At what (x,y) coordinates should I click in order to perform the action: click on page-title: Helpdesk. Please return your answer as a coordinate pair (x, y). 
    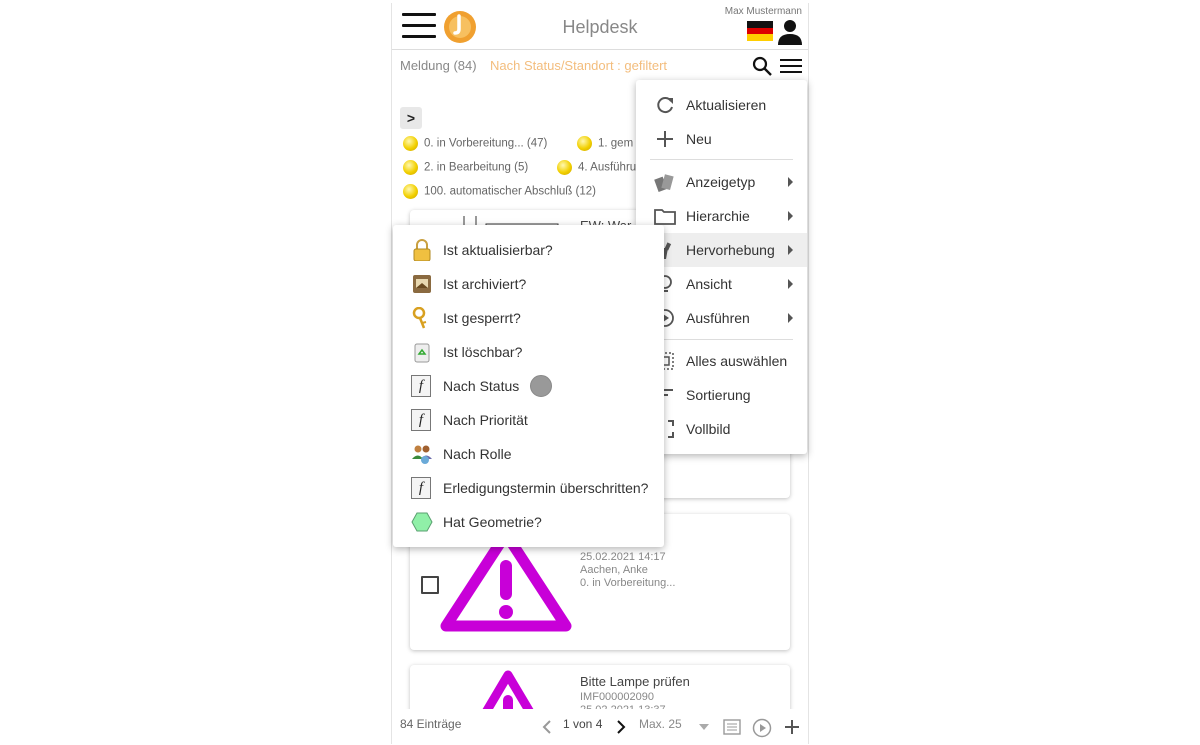
    Looking at the image, I should click on (600, 27).